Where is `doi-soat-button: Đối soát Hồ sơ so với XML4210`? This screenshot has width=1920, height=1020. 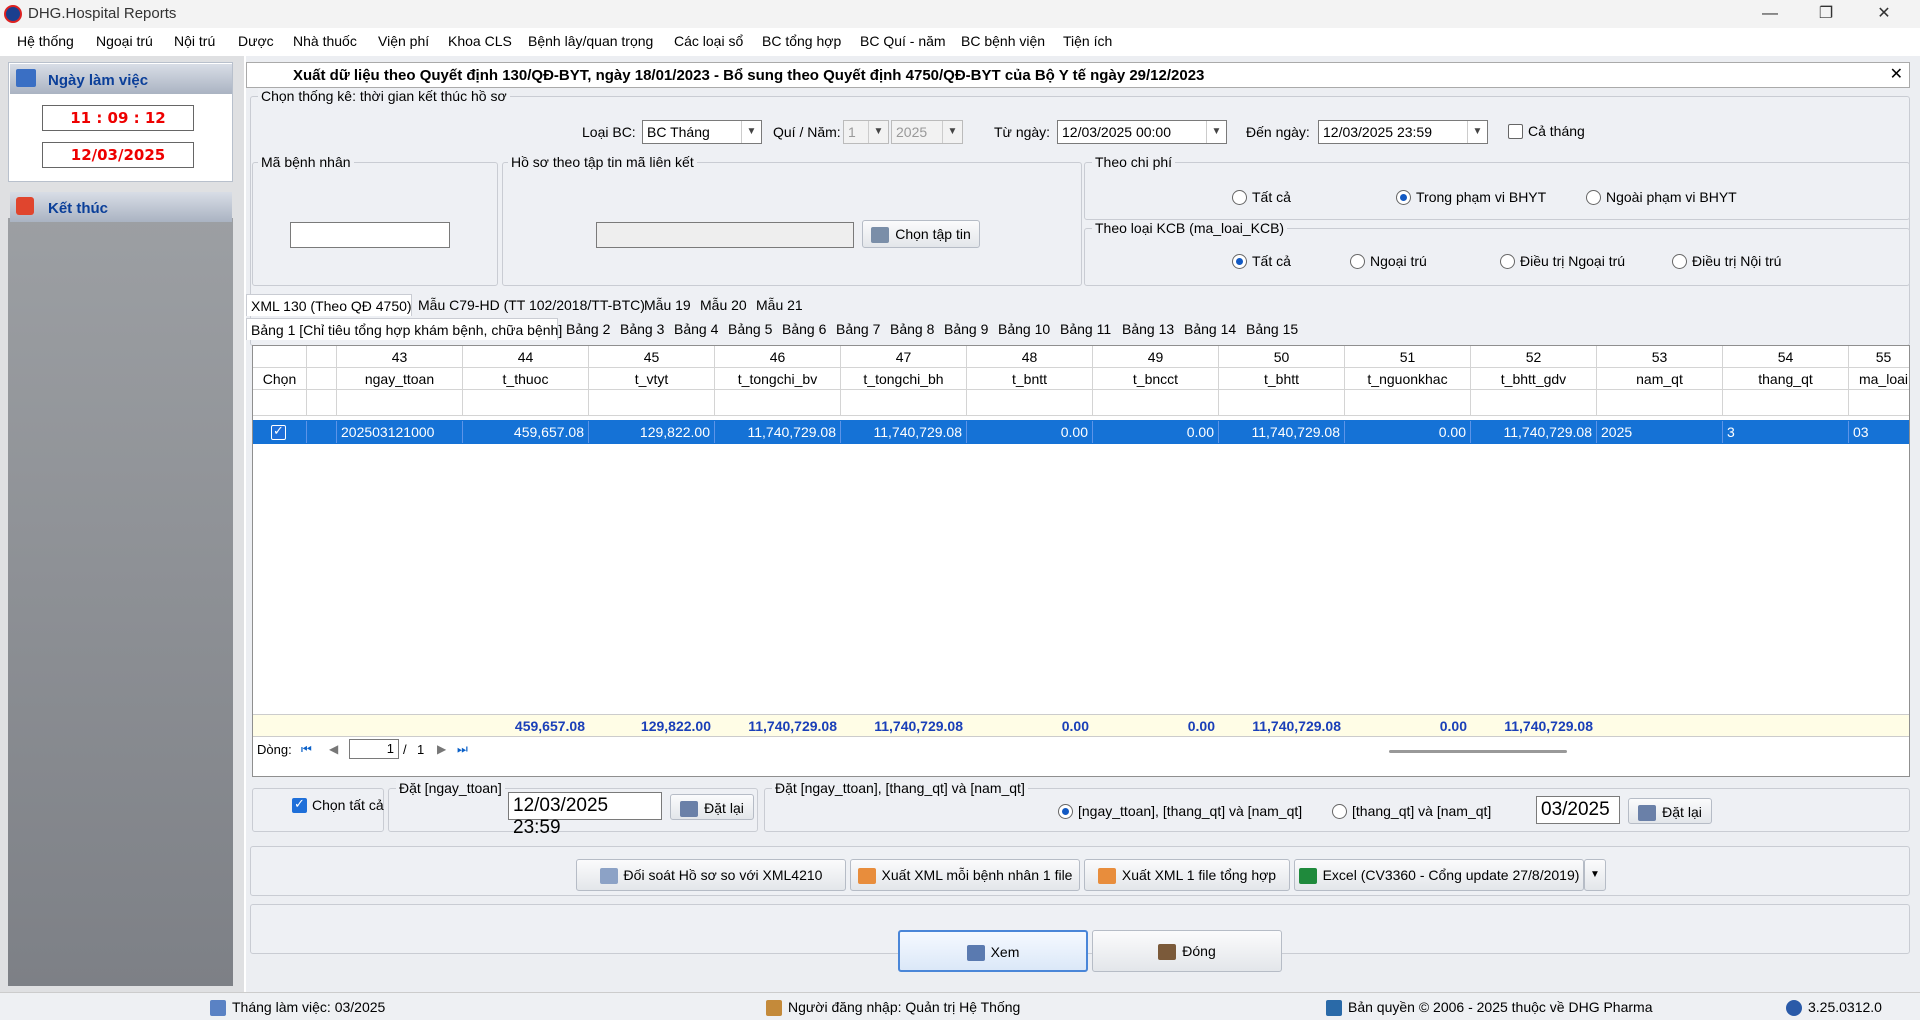
doi-soat-button: Đối soát Hồ sơ so với XML4210 is located at coordinates (711, 875).